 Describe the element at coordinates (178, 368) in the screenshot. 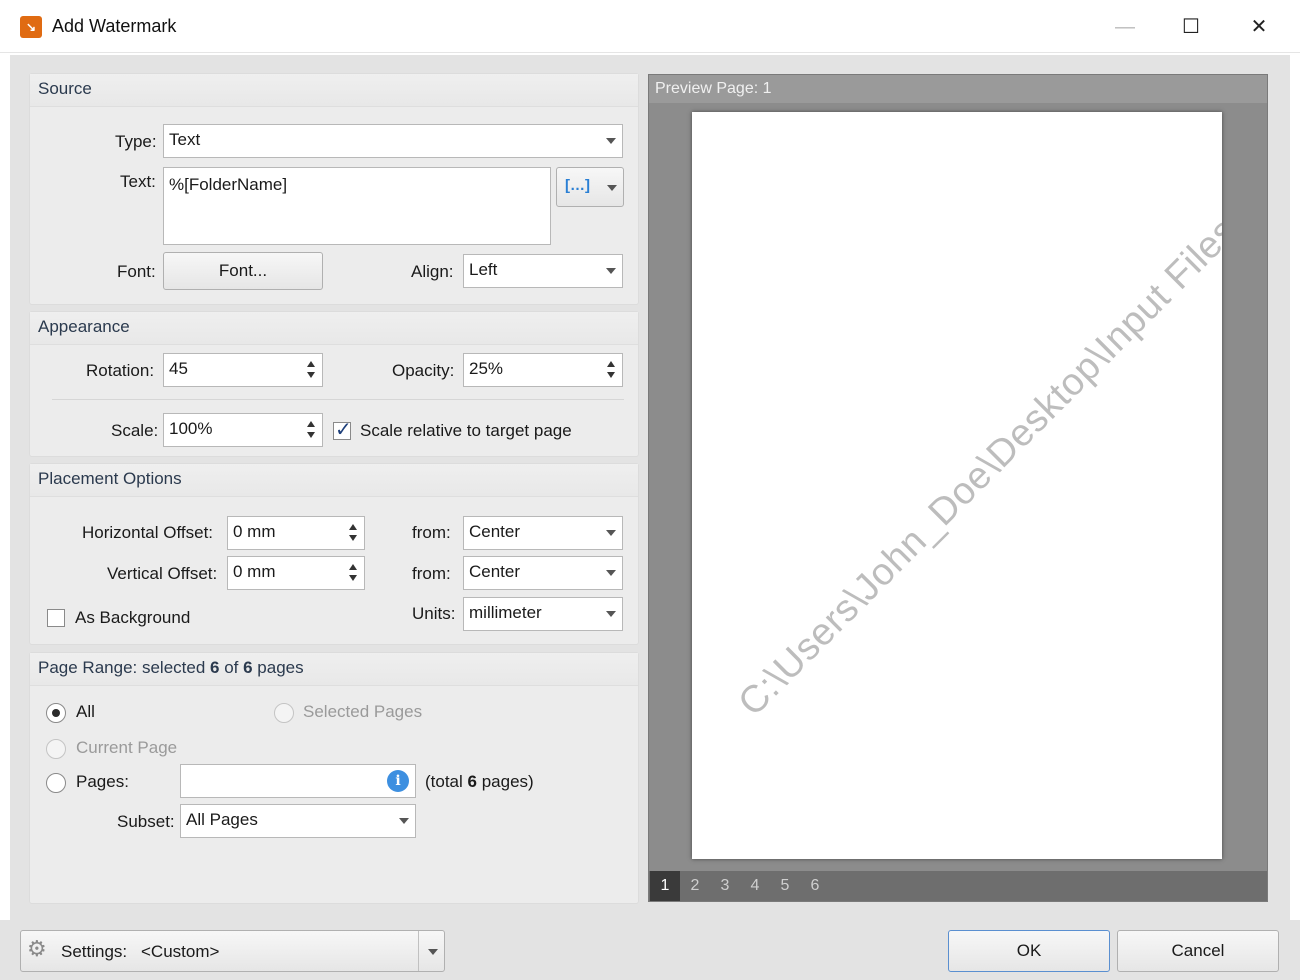

I see `rotation-value: 45` at that location.